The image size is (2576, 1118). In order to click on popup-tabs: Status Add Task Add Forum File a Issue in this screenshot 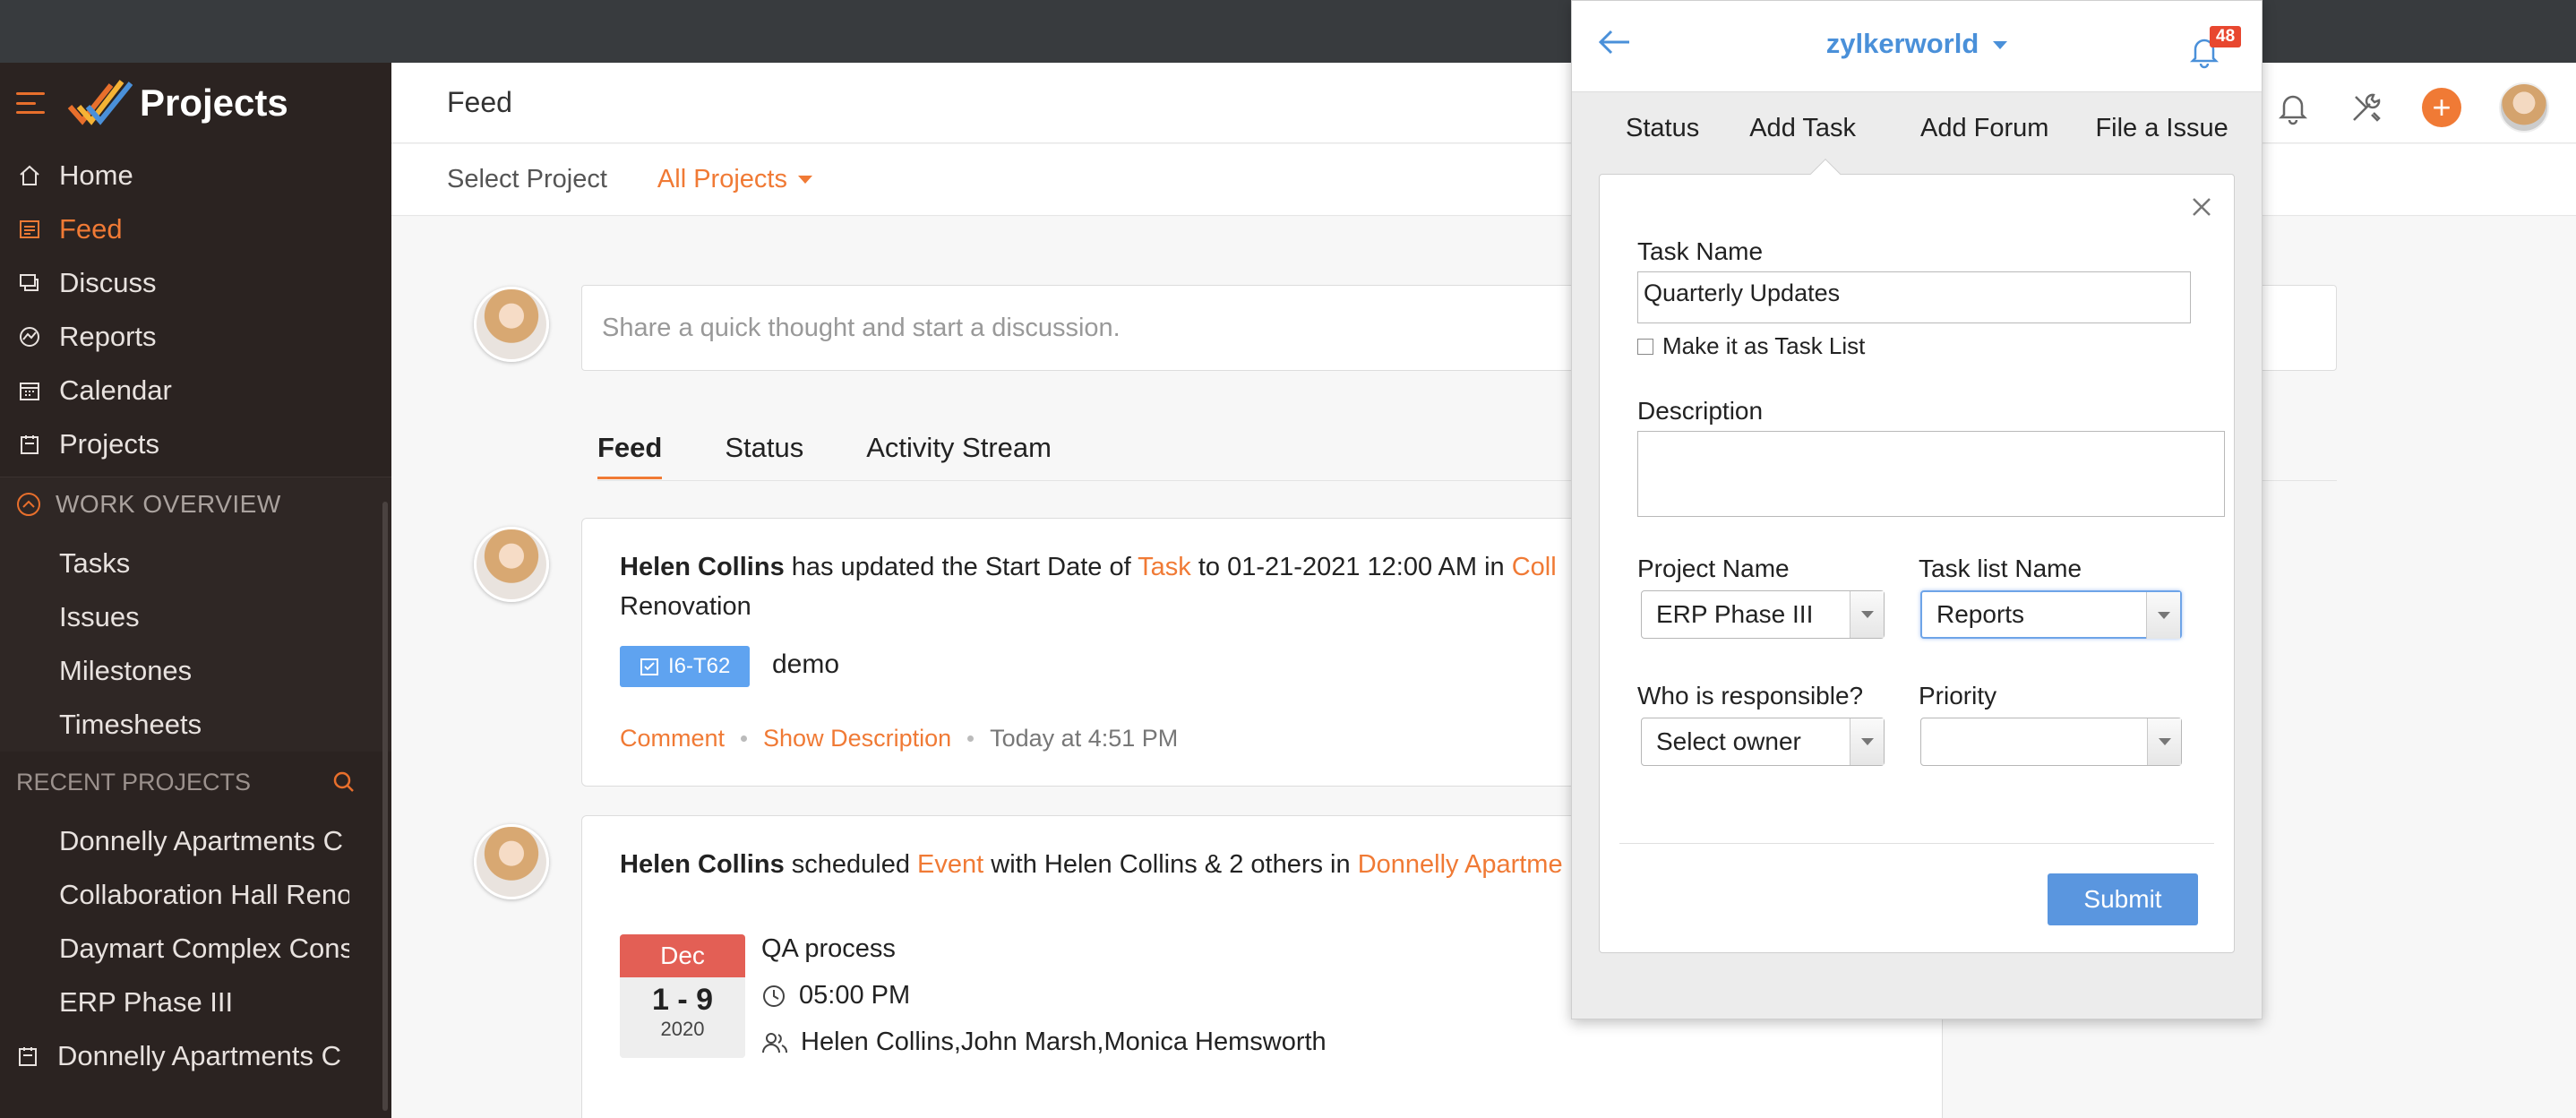, I will do `click(1917, 128)`.